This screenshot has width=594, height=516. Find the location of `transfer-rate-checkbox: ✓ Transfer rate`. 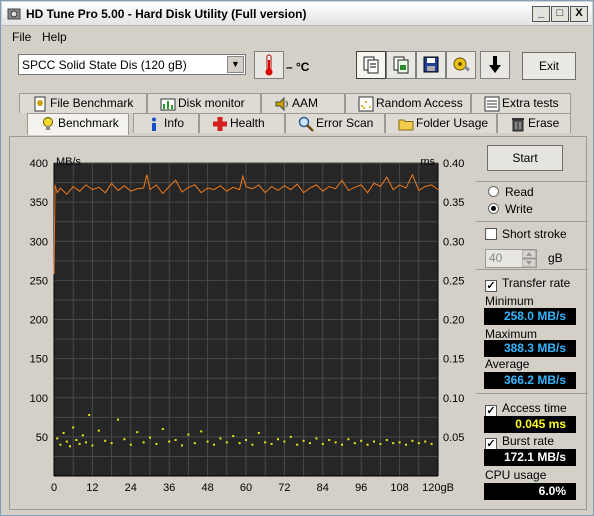

transfer-rate-checkbox: ✓ Transfer rate is located at coordinates (527, 284).